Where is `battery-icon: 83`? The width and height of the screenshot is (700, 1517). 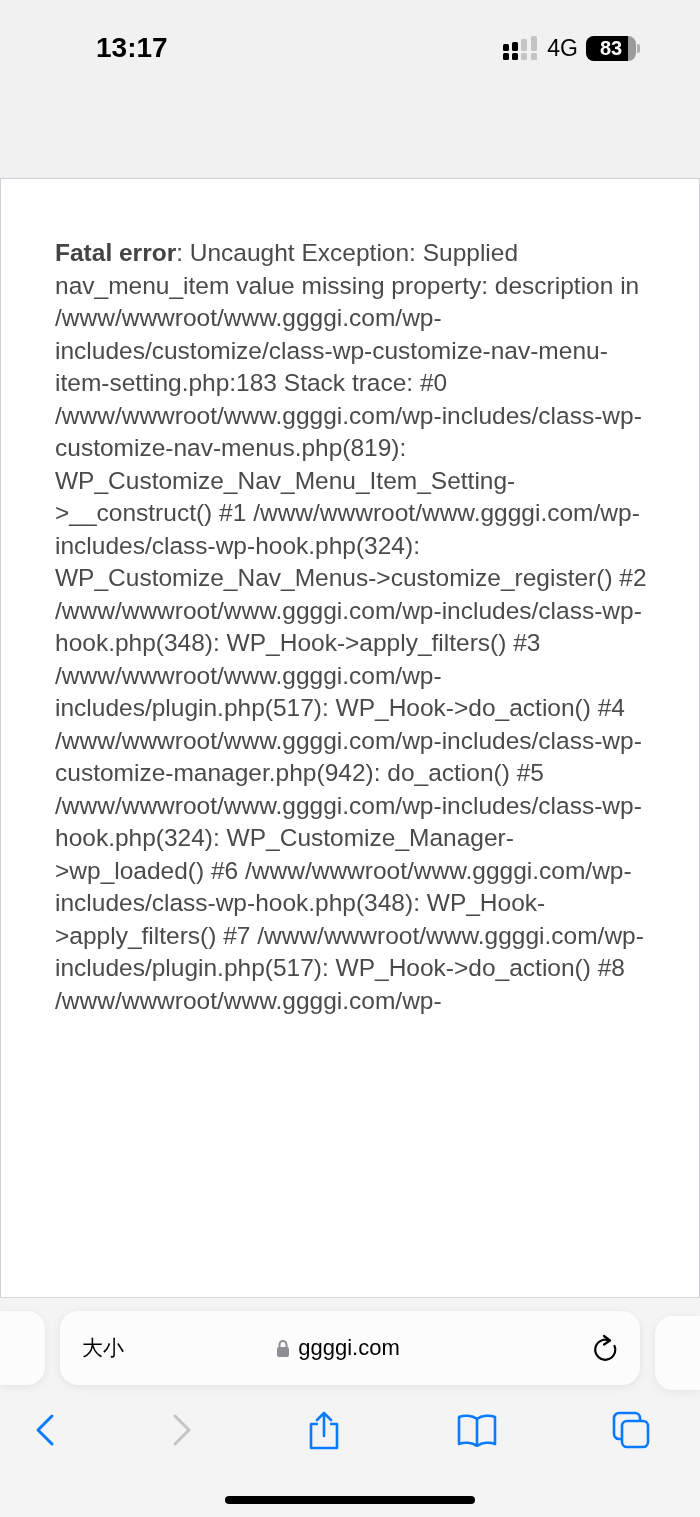
battery-icon: 83 is located at coordinates (611, 48).